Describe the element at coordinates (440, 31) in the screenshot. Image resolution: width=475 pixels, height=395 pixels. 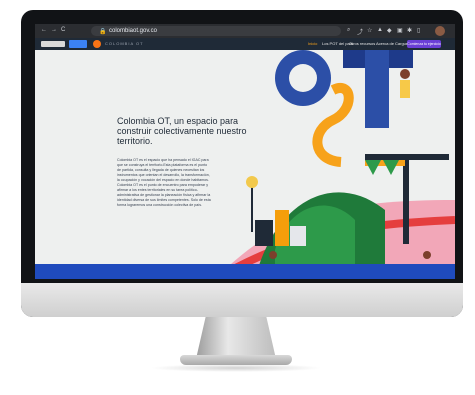
I see `avatar` at that location.